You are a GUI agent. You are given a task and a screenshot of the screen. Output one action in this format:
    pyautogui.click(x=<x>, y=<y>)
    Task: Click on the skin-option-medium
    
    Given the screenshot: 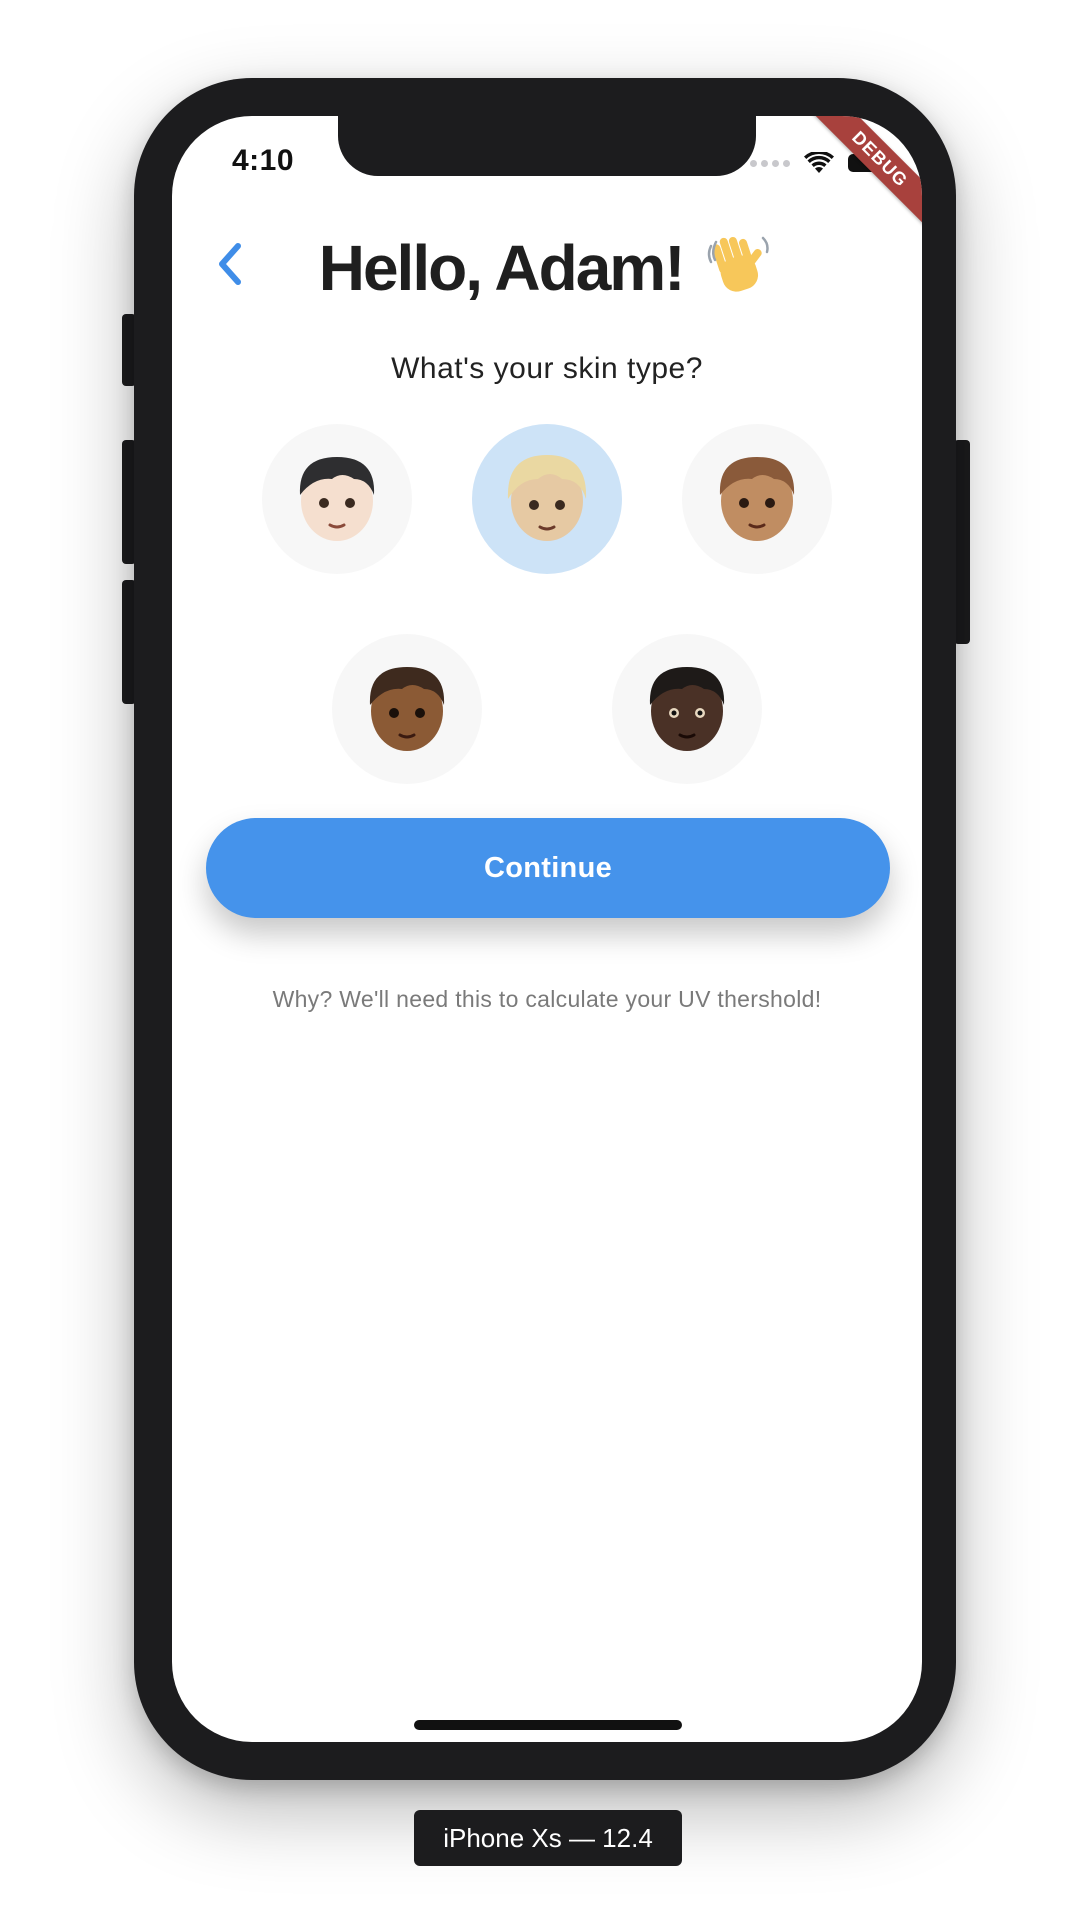 What is the action you would take?
    pyautogui.click(x=757, y=499)
    